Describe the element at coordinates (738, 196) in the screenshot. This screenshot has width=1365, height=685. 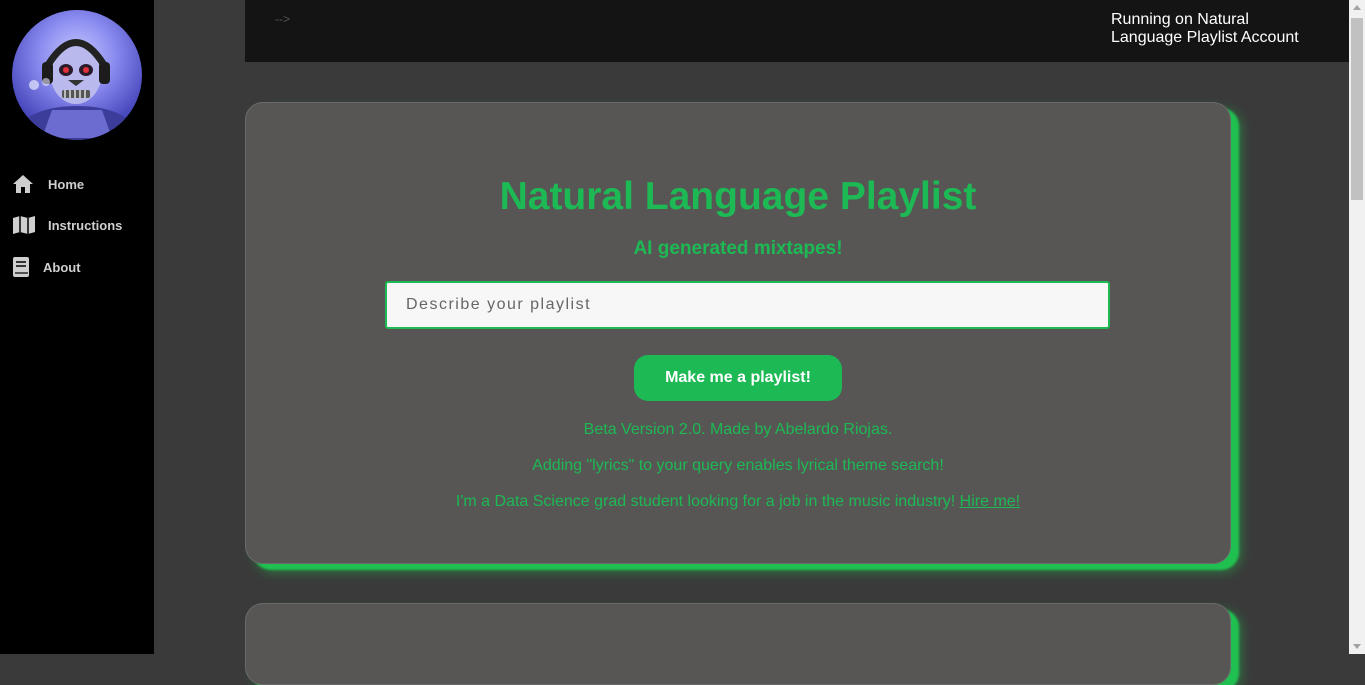
I see `page-title: Natural Language Playlist` at that location.